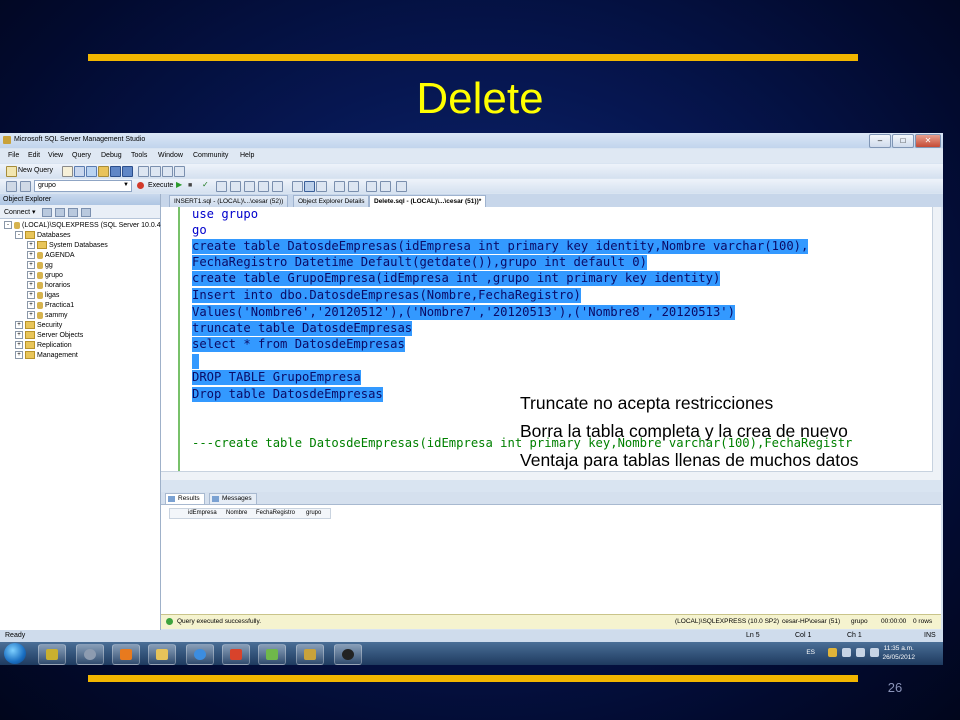 The height and width of the screenshot is (720, 960). Describe the element at coordinates (297, 186) in the screenshot. I see `include-plan-icon` at that location.